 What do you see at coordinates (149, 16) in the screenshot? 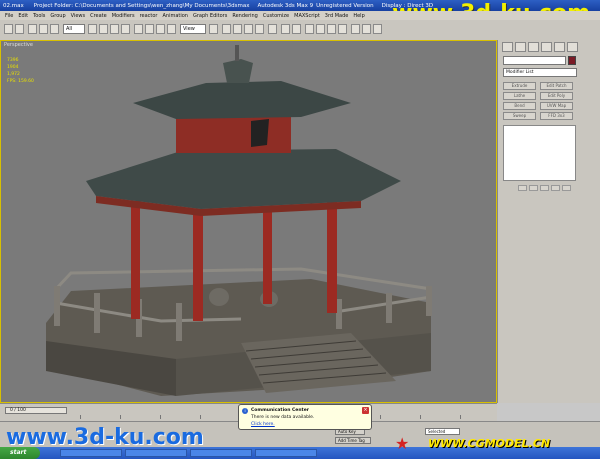
I see `menu-reactor: reactor` at bounding box center [149, 16].